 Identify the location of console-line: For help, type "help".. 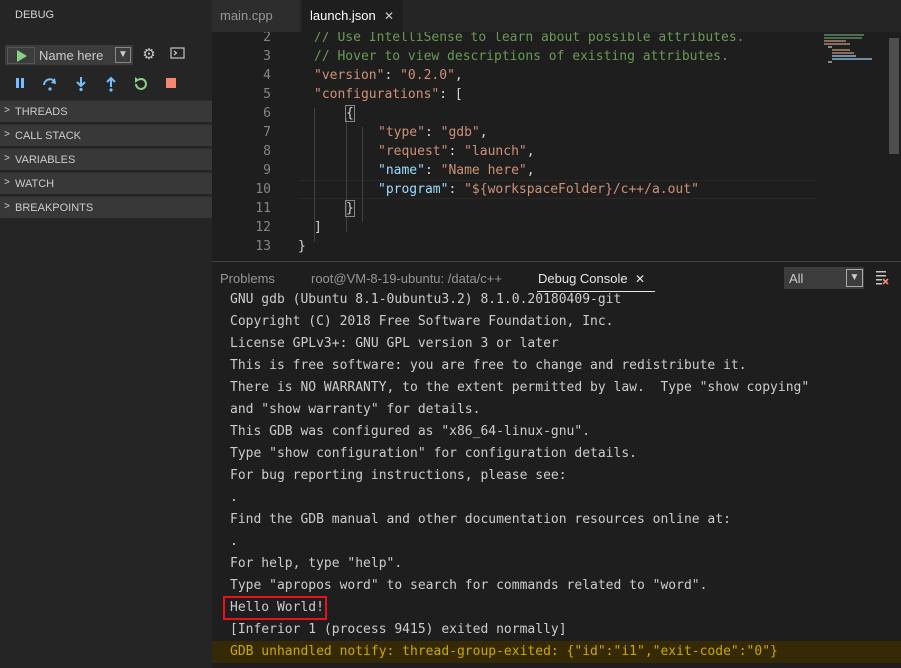
(316, 563).